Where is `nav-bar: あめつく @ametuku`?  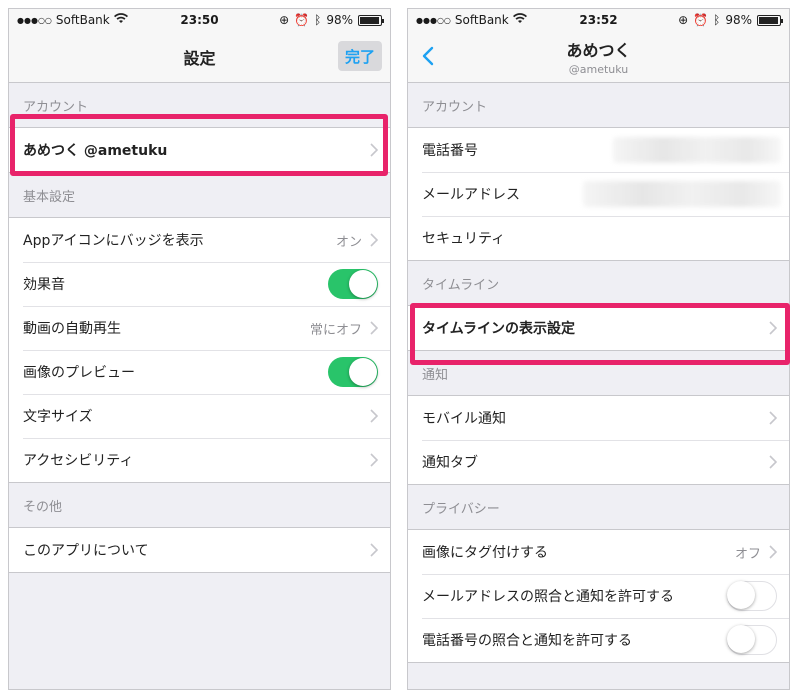
nav-bar: あめつく @ametuku is located at coordinates (598, 57).